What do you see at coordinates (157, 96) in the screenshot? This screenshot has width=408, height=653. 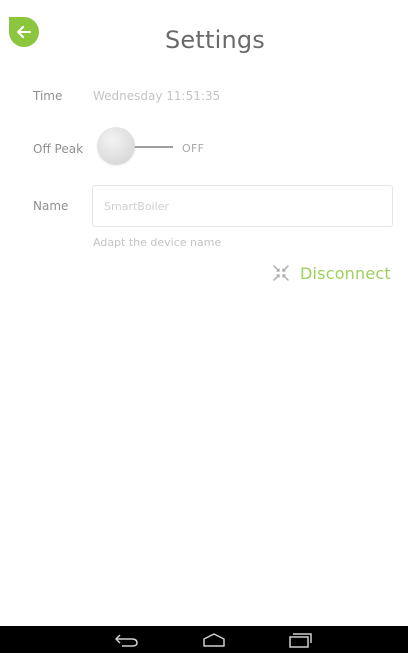 I see `time-value: Wednesday 11:51:35` at bounding box center [157, 96].